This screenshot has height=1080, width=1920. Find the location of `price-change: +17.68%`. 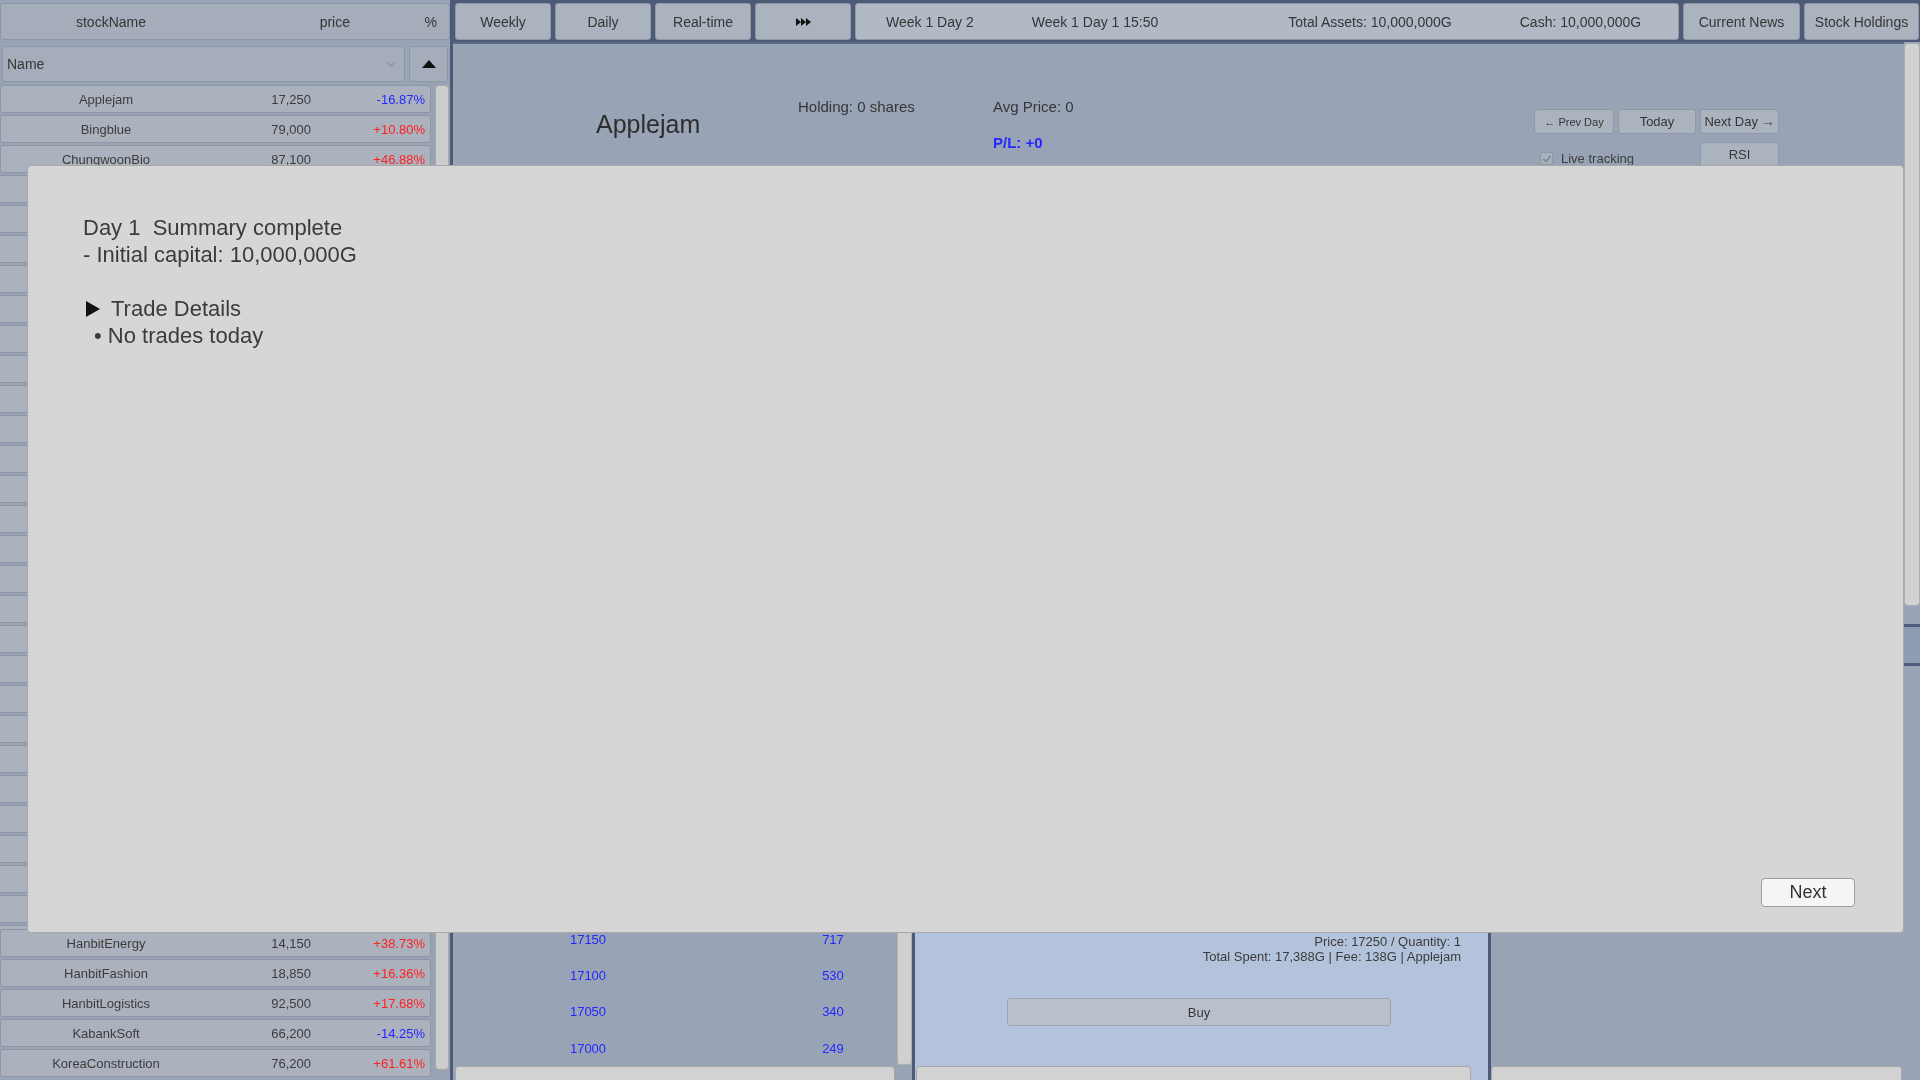

price-change: +17.68% is located at coordinates (399, 1003).